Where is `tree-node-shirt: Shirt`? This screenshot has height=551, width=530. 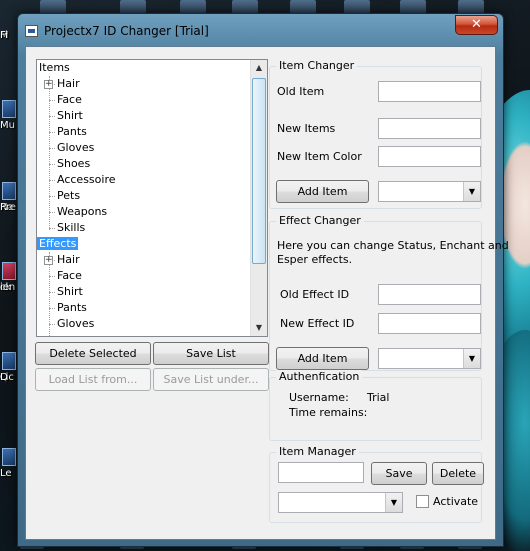 tree-node-shirt: Shirt is located at coordinates (70, 116).